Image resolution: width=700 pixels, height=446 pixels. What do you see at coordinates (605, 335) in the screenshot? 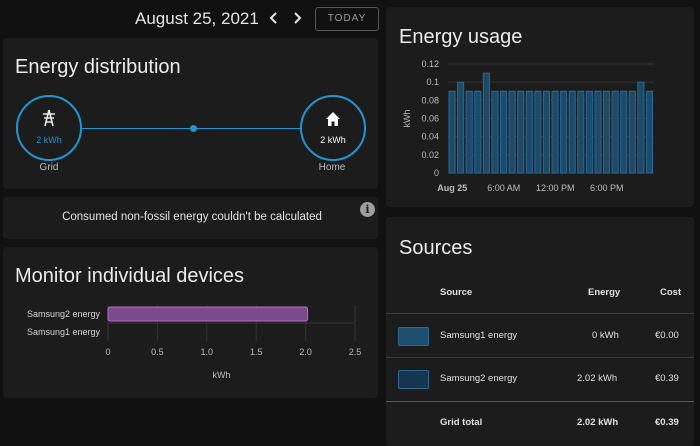
I see `source-energy: 0 kWh` at bounding box center [605, 335].